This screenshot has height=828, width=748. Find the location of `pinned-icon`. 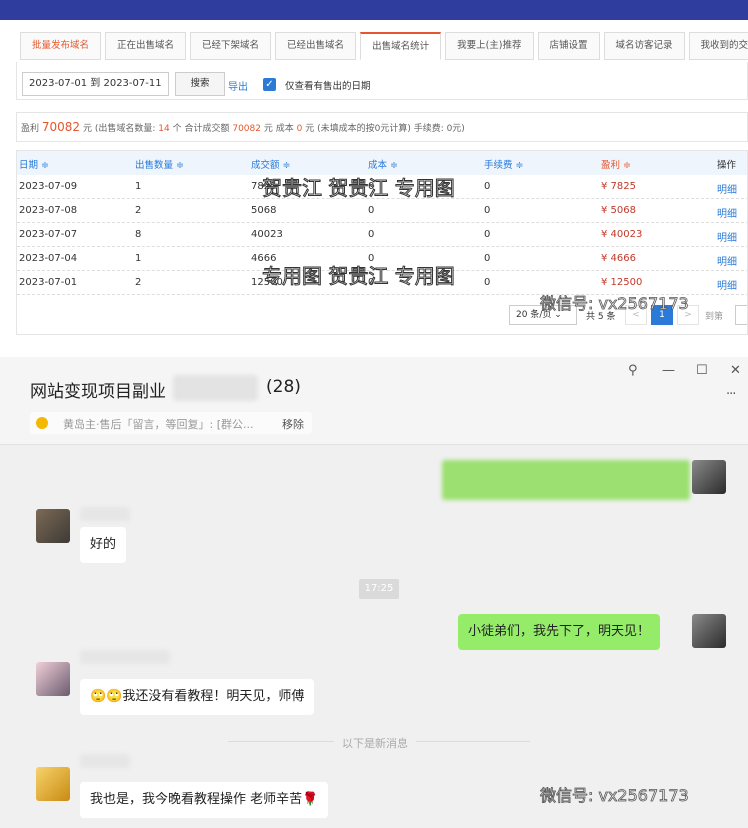

pinned-icon is located at coordinates (42, 423).